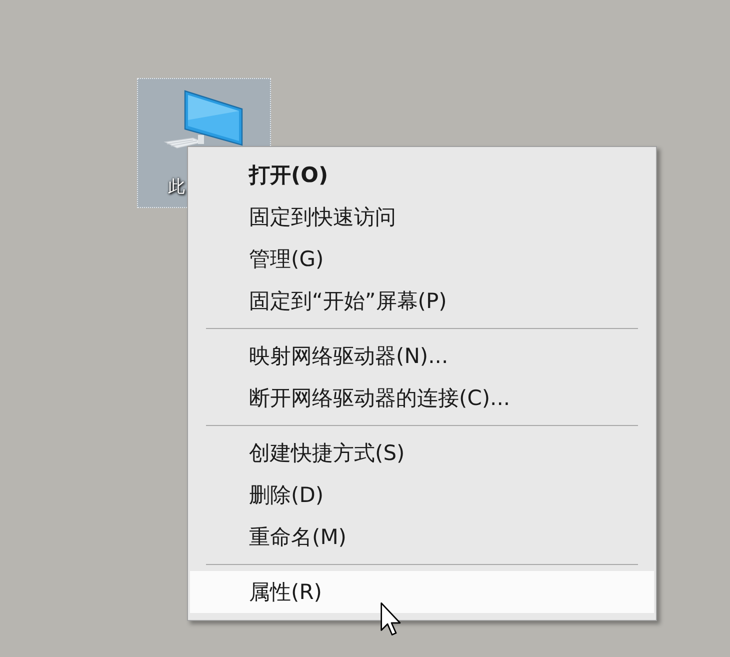 Image resolution: width=730 pixels, height=657 pixels. Describe the element at coordinates (176, 187) in the screenshot. I see `desktop-icon-label: 此` at that location.